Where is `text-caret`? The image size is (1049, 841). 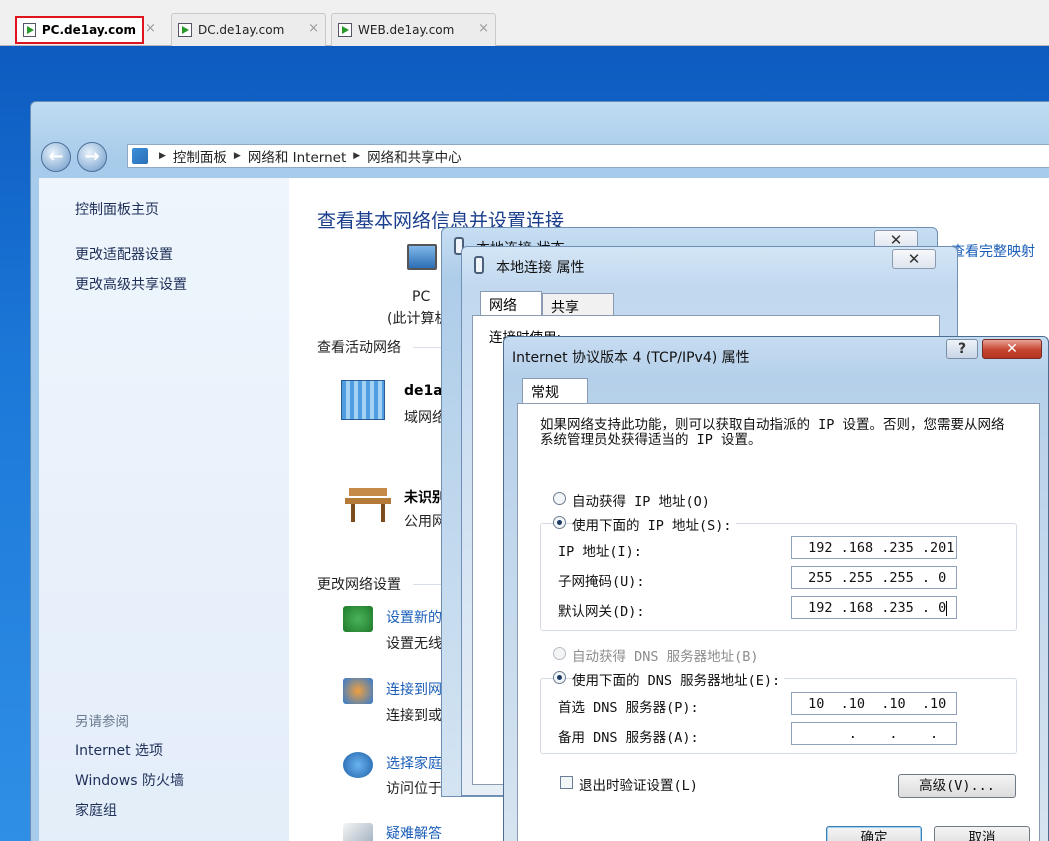 text-caret is located at coordinates (947, 608).